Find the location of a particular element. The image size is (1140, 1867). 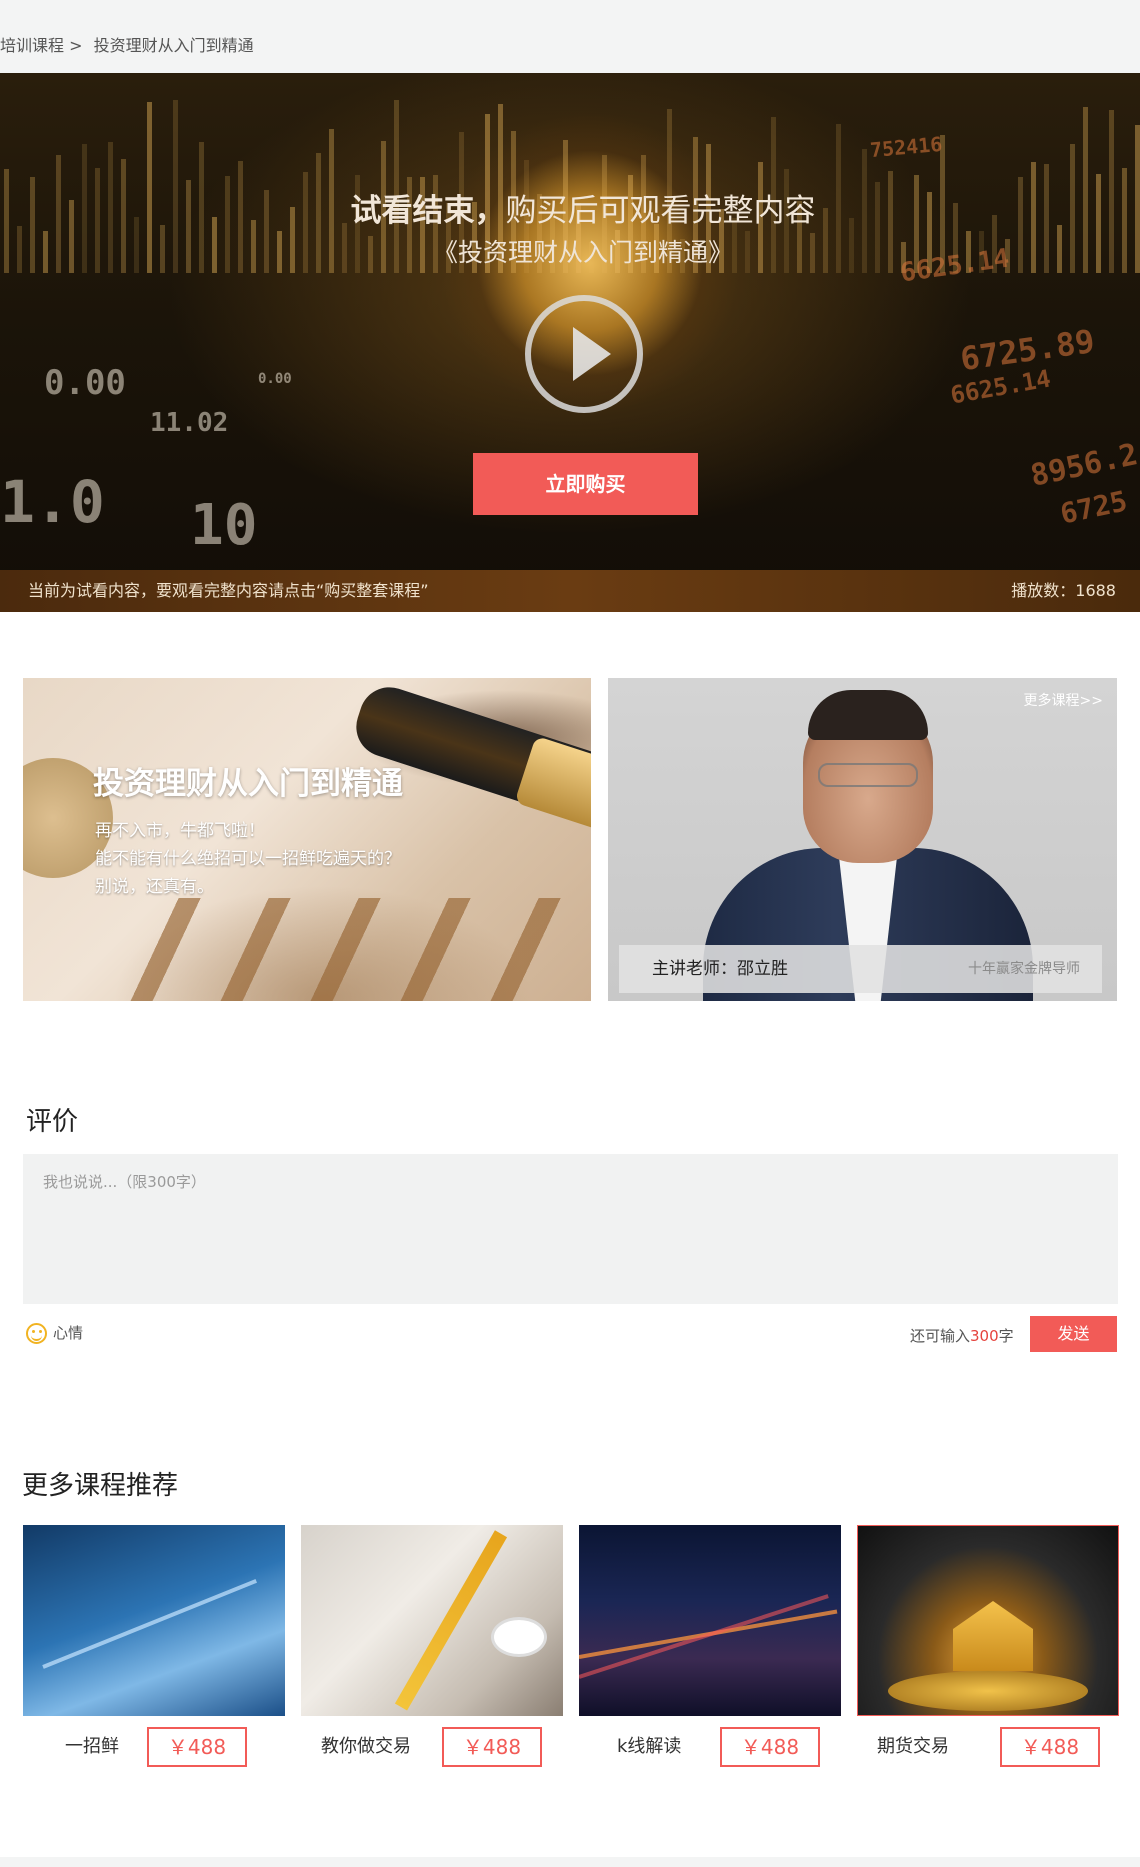

bg-number: 10 is located at coordinates (224, 525).